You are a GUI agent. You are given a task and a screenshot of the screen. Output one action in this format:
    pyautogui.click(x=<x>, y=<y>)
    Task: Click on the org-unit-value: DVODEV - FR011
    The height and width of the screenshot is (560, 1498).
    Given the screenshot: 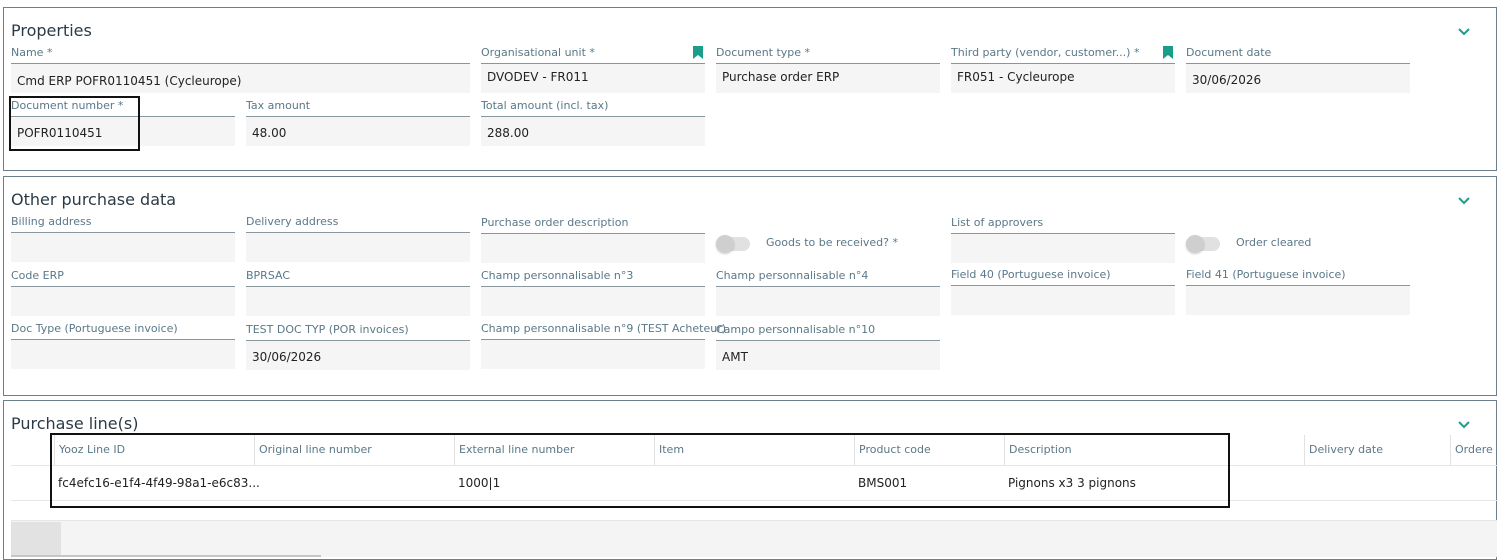 What is the action you would take?
    pyautogui.click(x=538, y=77)
    